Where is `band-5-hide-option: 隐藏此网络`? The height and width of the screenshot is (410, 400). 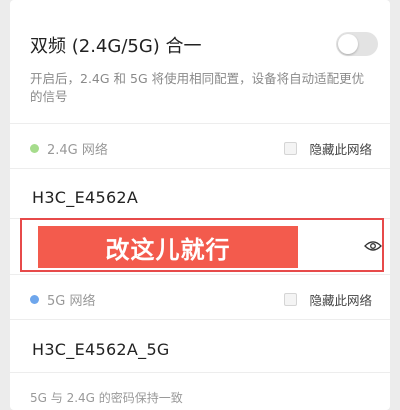
band-5-hide-option: 隐藏此网络 is located at coordinates (328, 299).